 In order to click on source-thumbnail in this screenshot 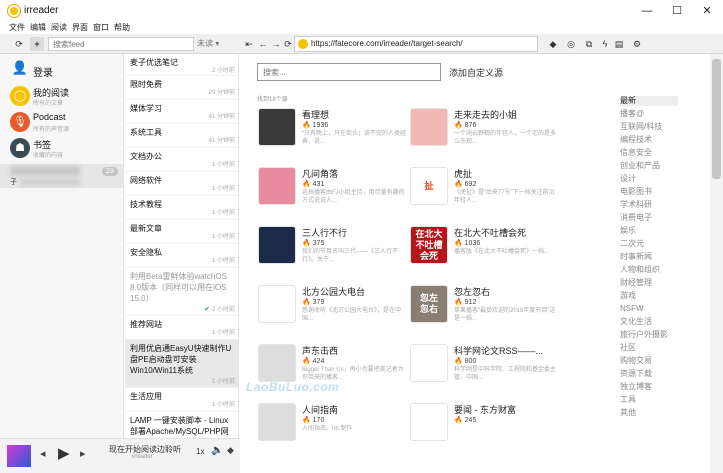, I will do `click(277, 186)`.